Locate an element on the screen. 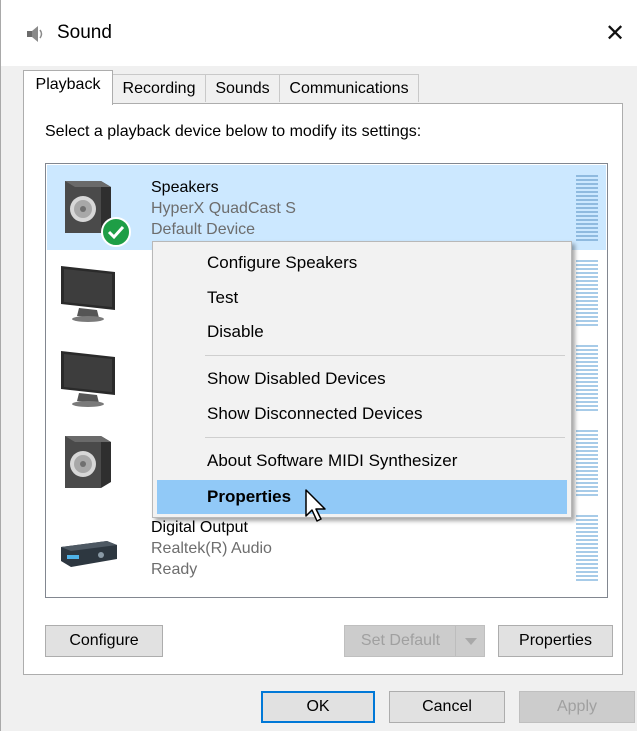 This screenshot has height=731, width=637. device-name: Speakers is located at coordinates (185, 187).